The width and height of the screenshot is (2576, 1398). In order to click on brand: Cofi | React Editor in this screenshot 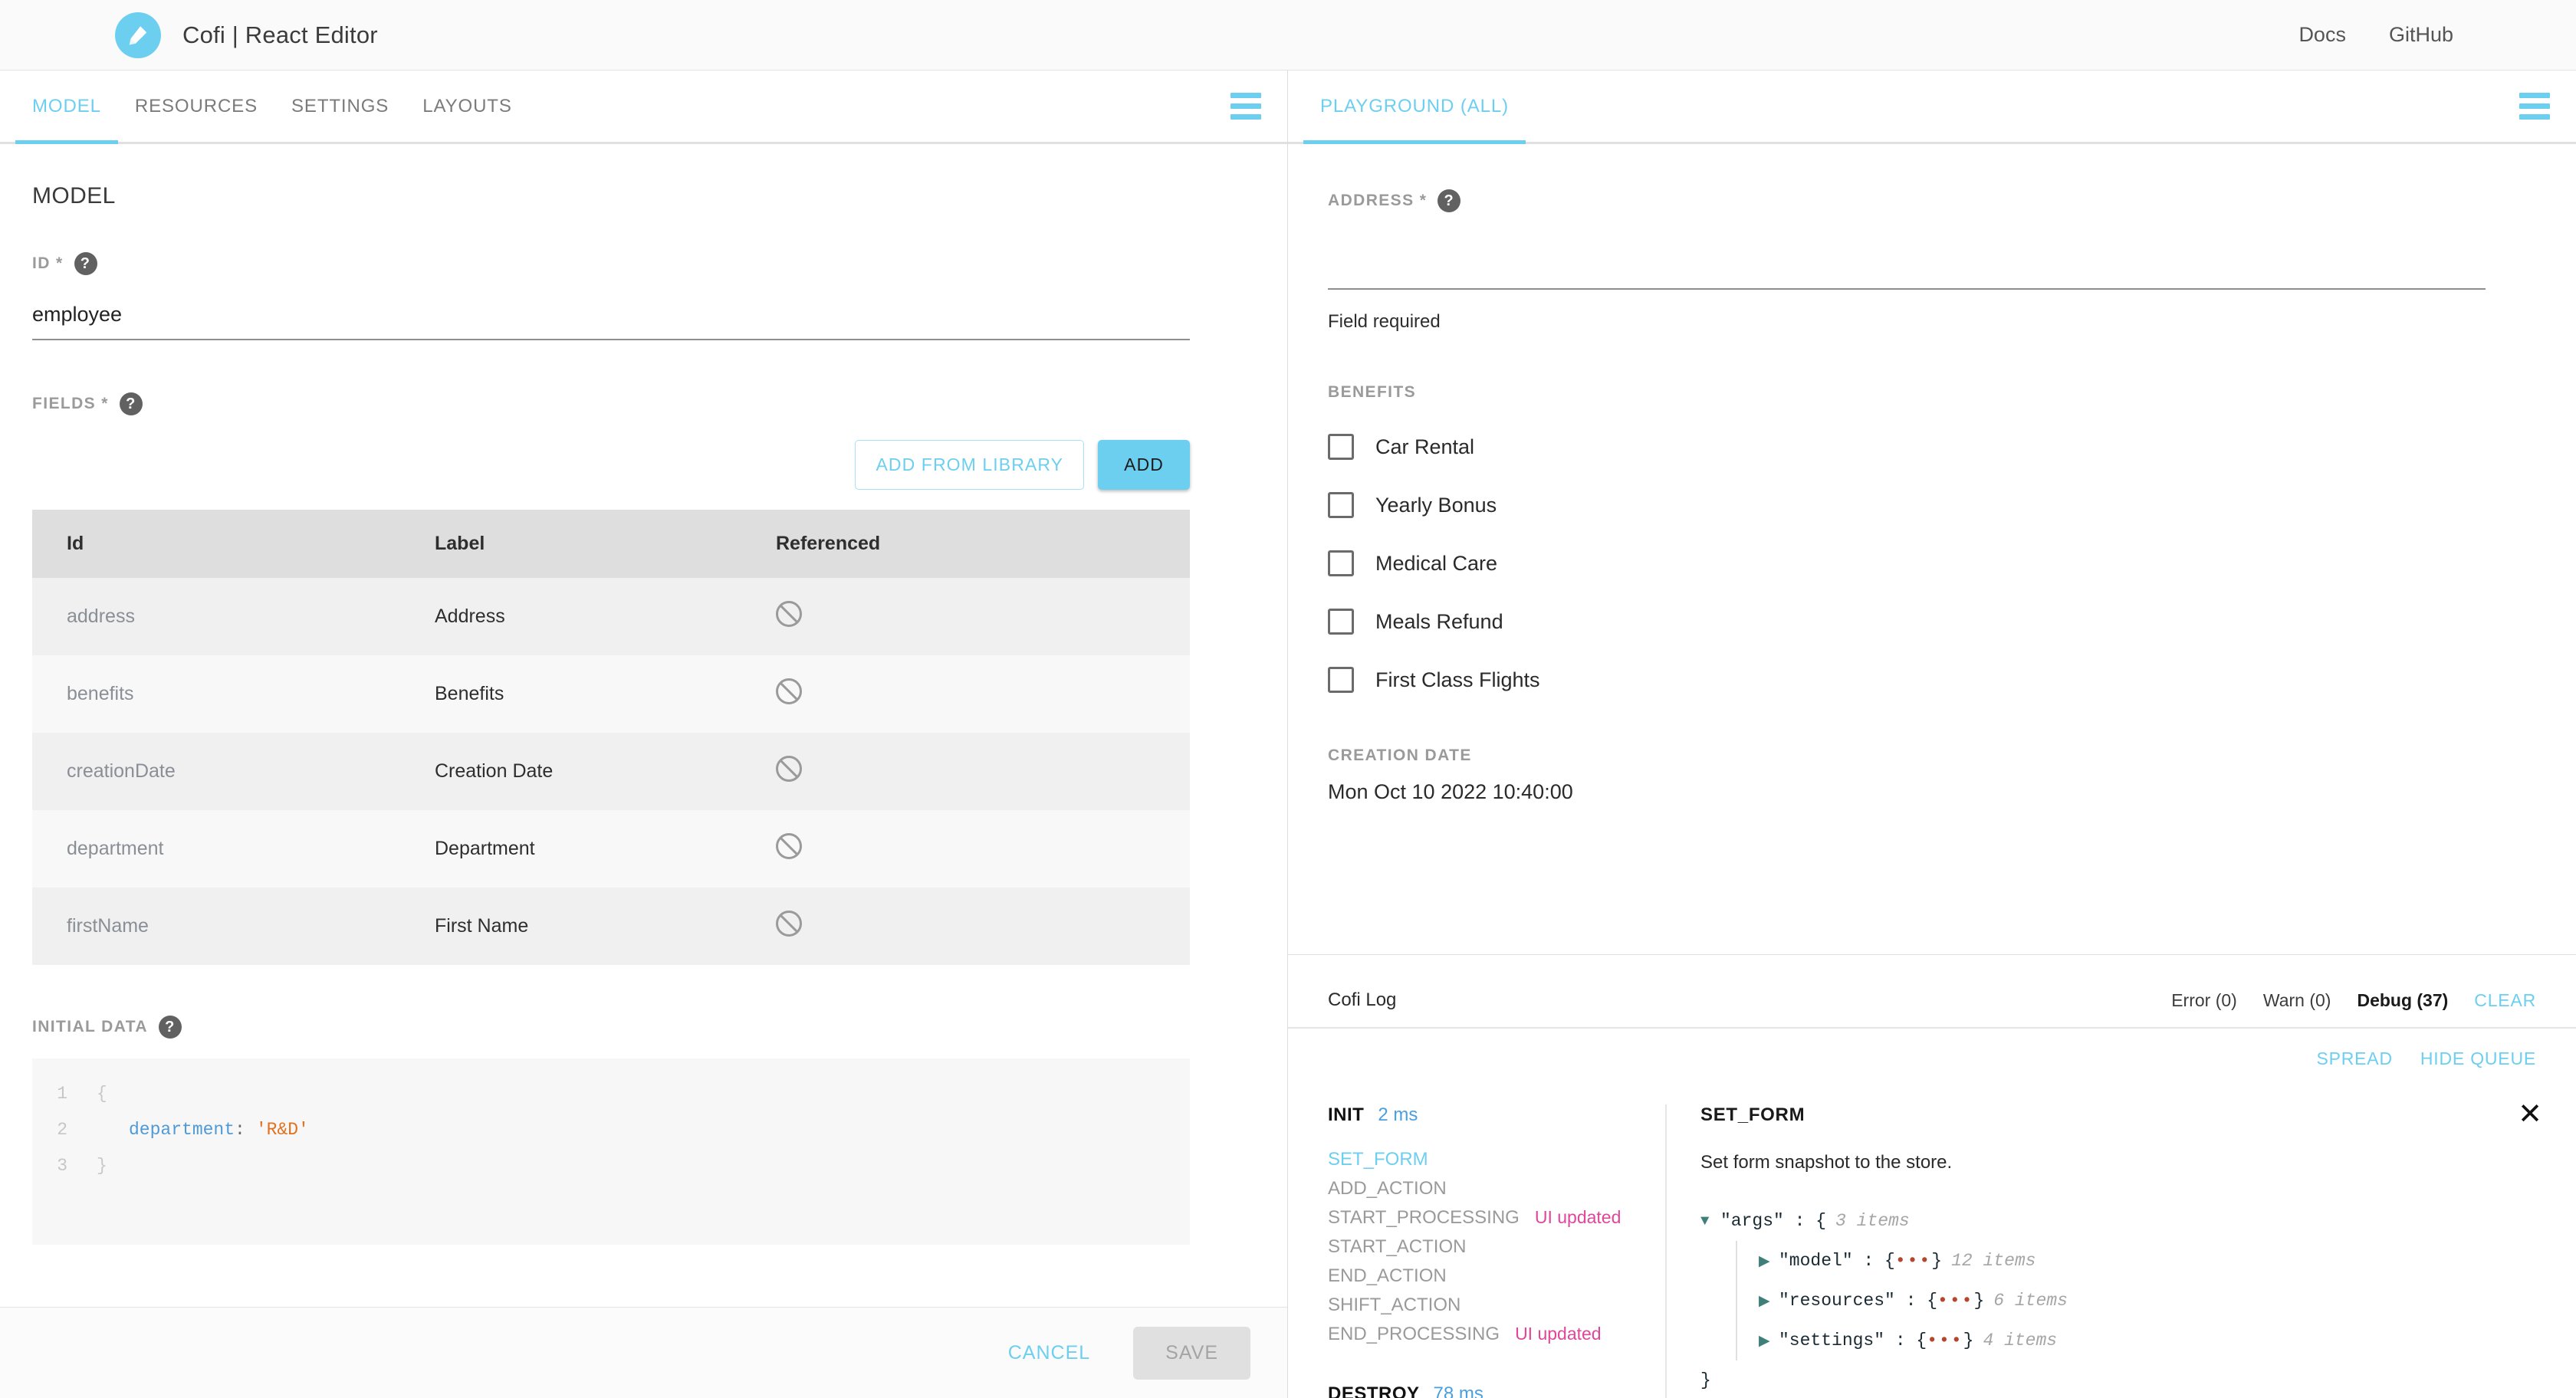, I will do `click(247, 34)`.